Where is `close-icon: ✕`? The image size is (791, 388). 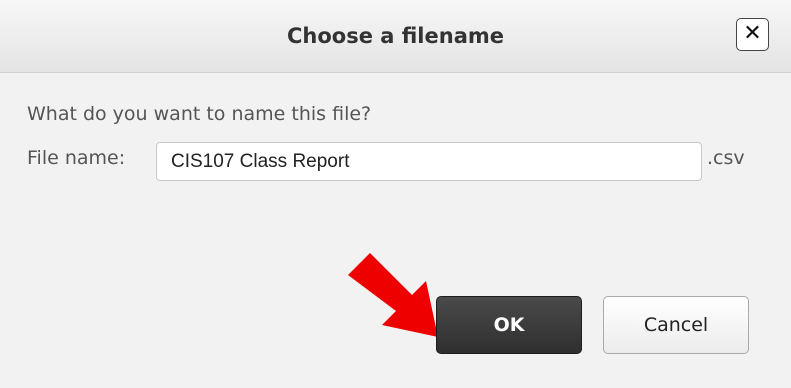 close-icon: ✕ is located at coordinates (752, 33).